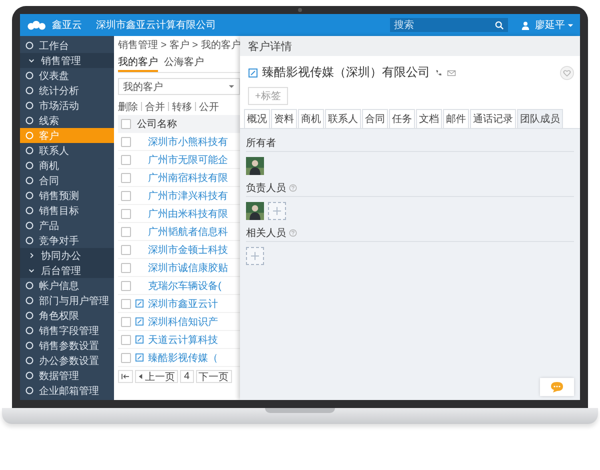 This screenshot has height=470, width=600. I want to click on company-link: 广州由米科技有限, so click(188, 213).